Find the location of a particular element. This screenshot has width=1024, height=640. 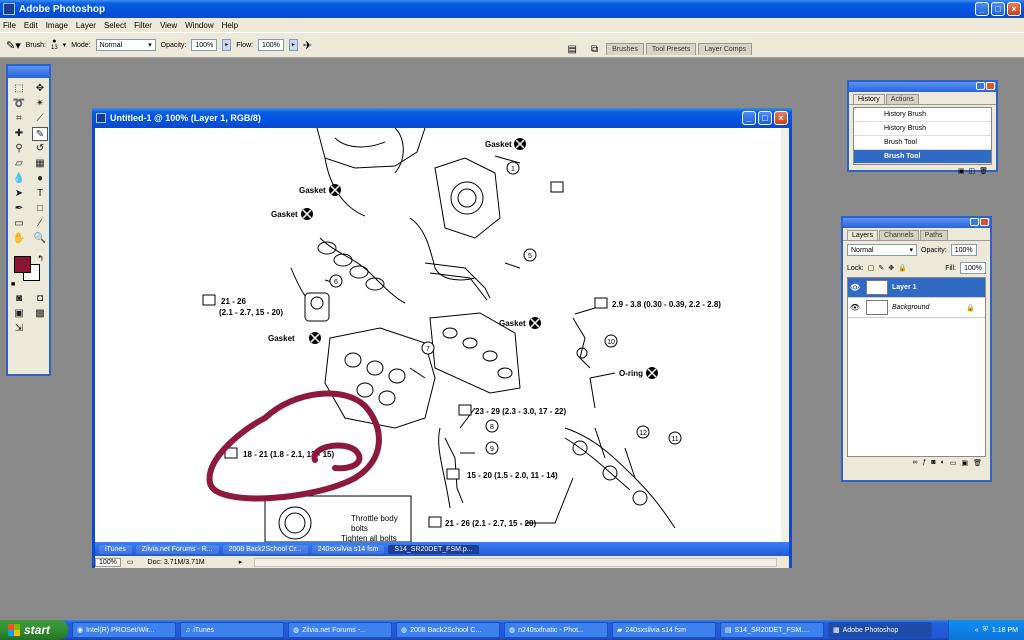

document-close-button: × is located at coordinates (781, 118).